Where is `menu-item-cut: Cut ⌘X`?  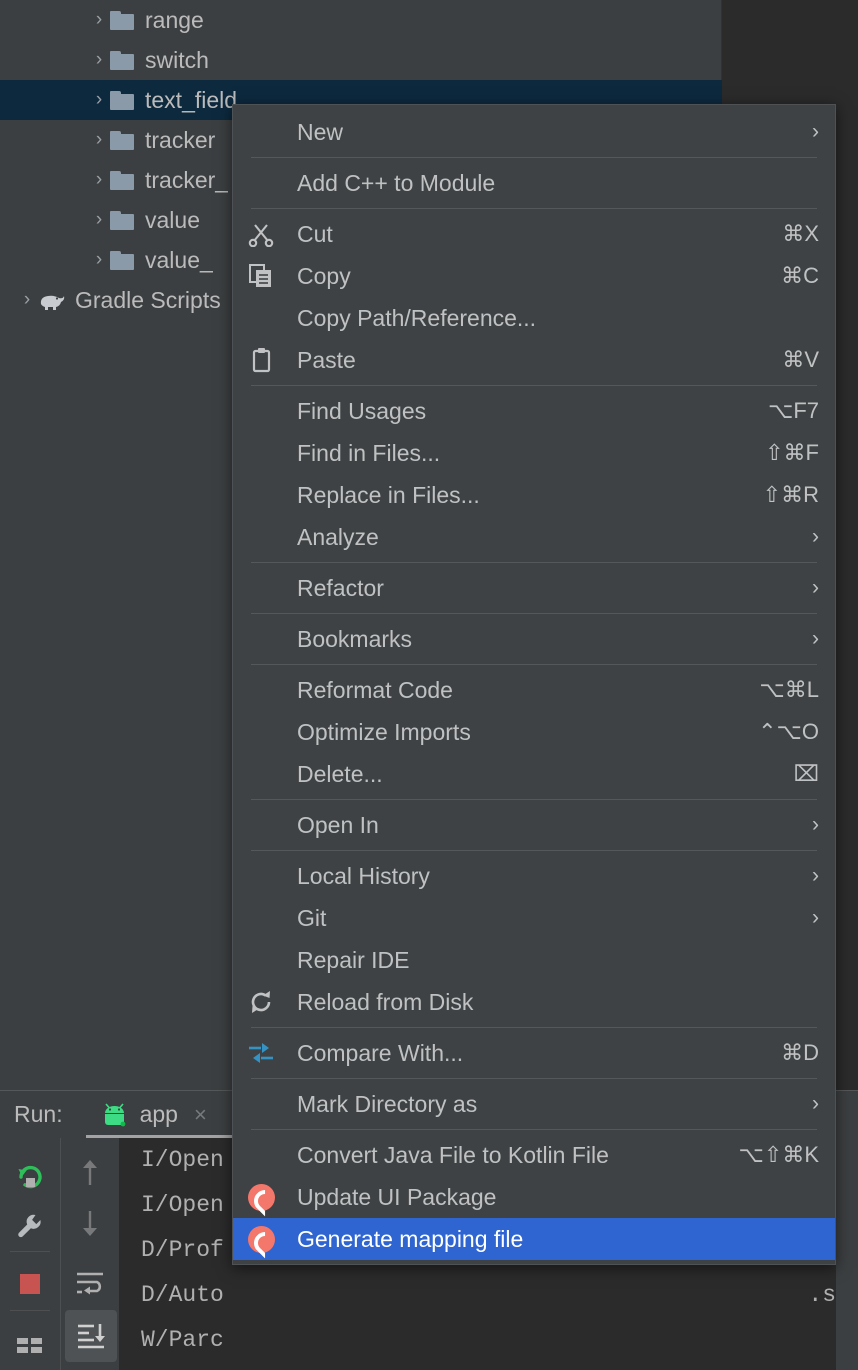 menu-item-cut: Cut ⌘X is located at coordinates (534, 234).